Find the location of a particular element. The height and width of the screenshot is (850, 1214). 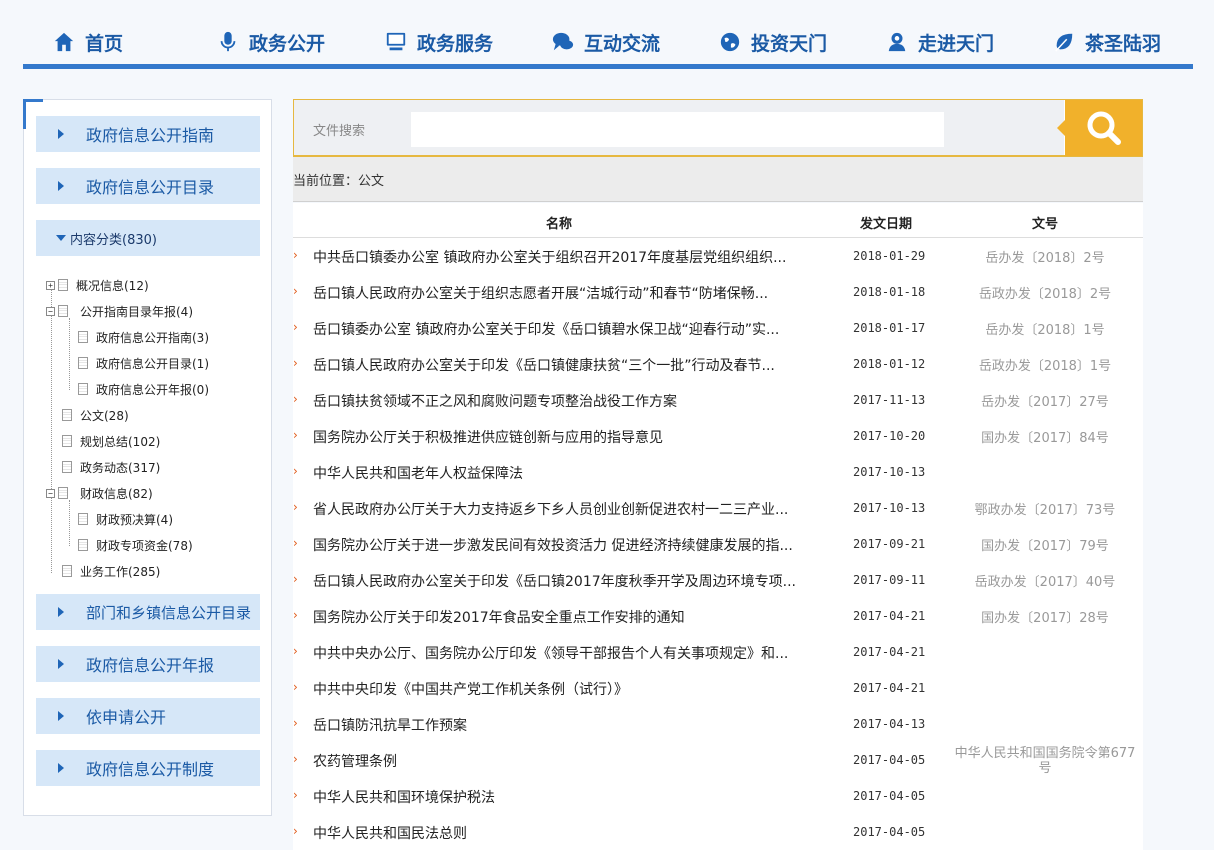

tree-item-special-funds: 财政专项资金(78) is located at coordinates (135, 545).